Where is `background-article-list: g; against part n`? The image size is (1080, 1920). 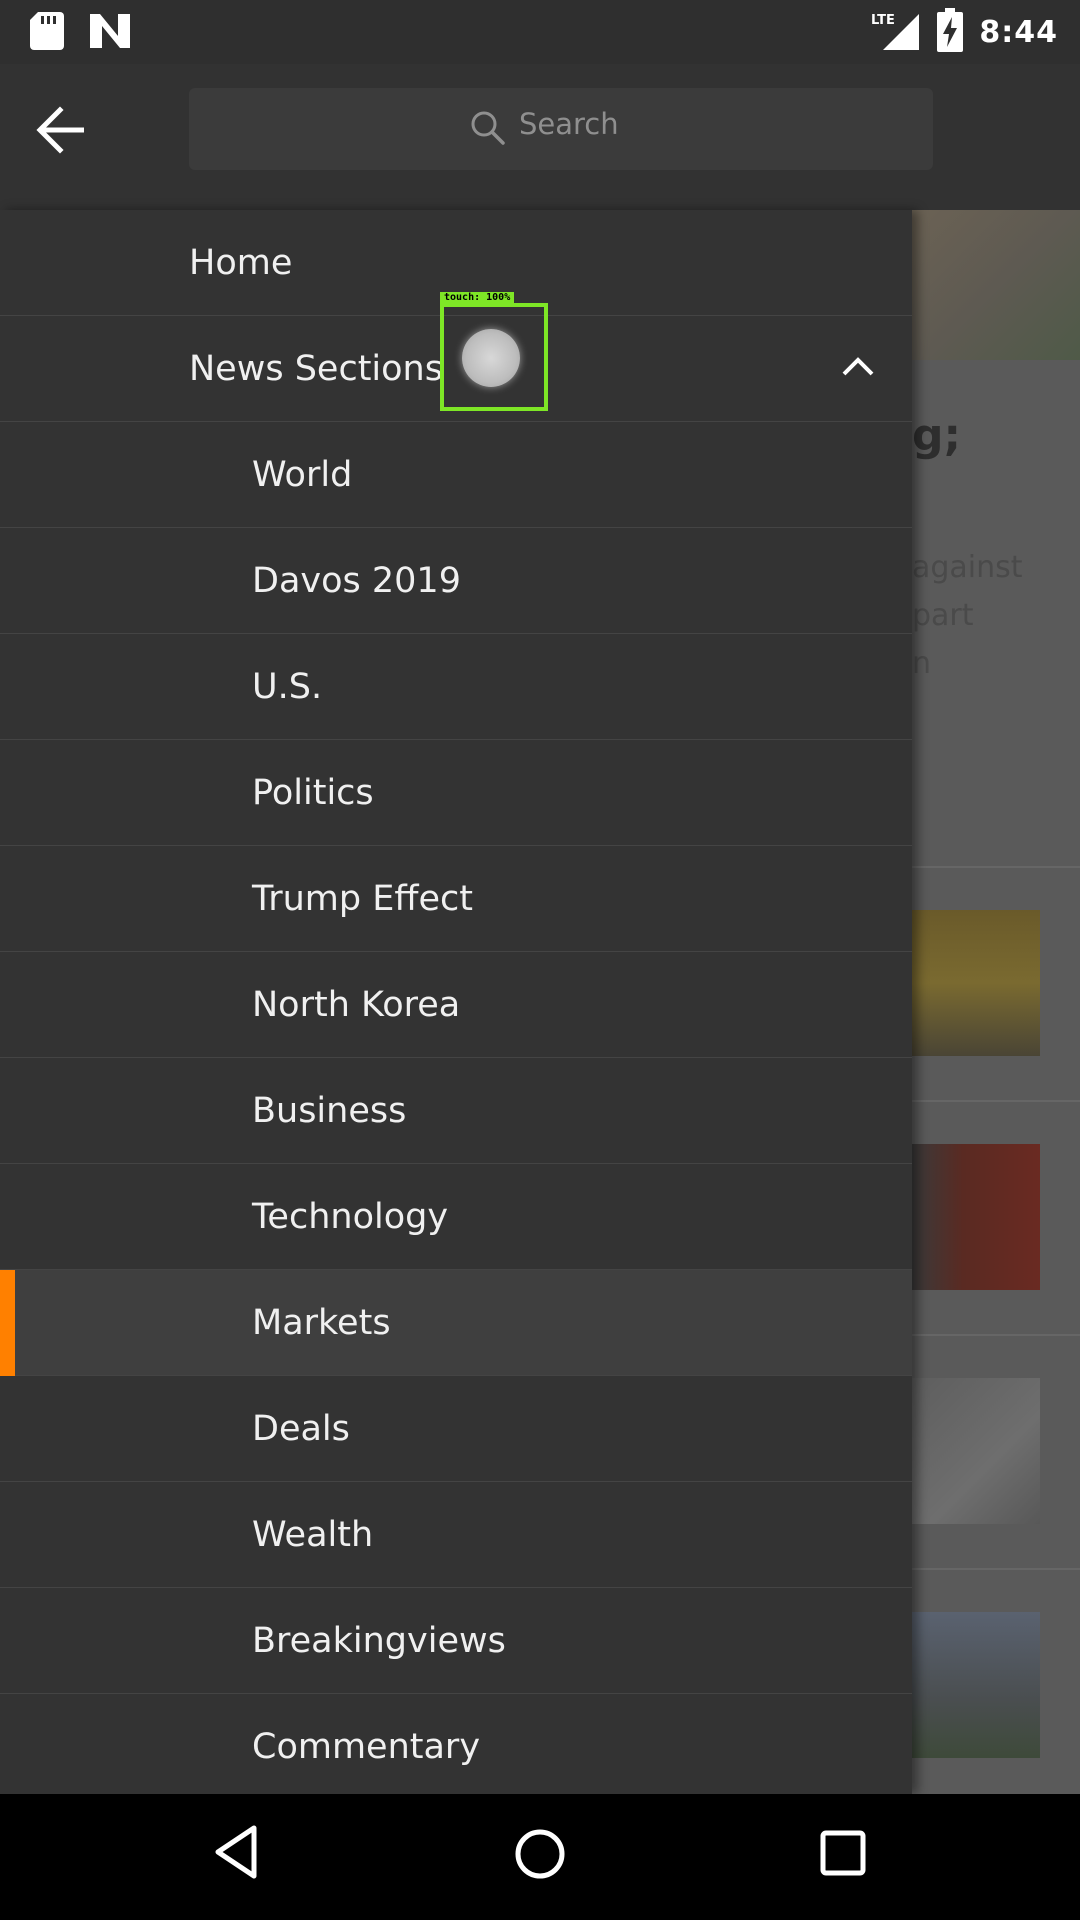 background-article-list: g; against part n is located at coordinates (996, 1002).